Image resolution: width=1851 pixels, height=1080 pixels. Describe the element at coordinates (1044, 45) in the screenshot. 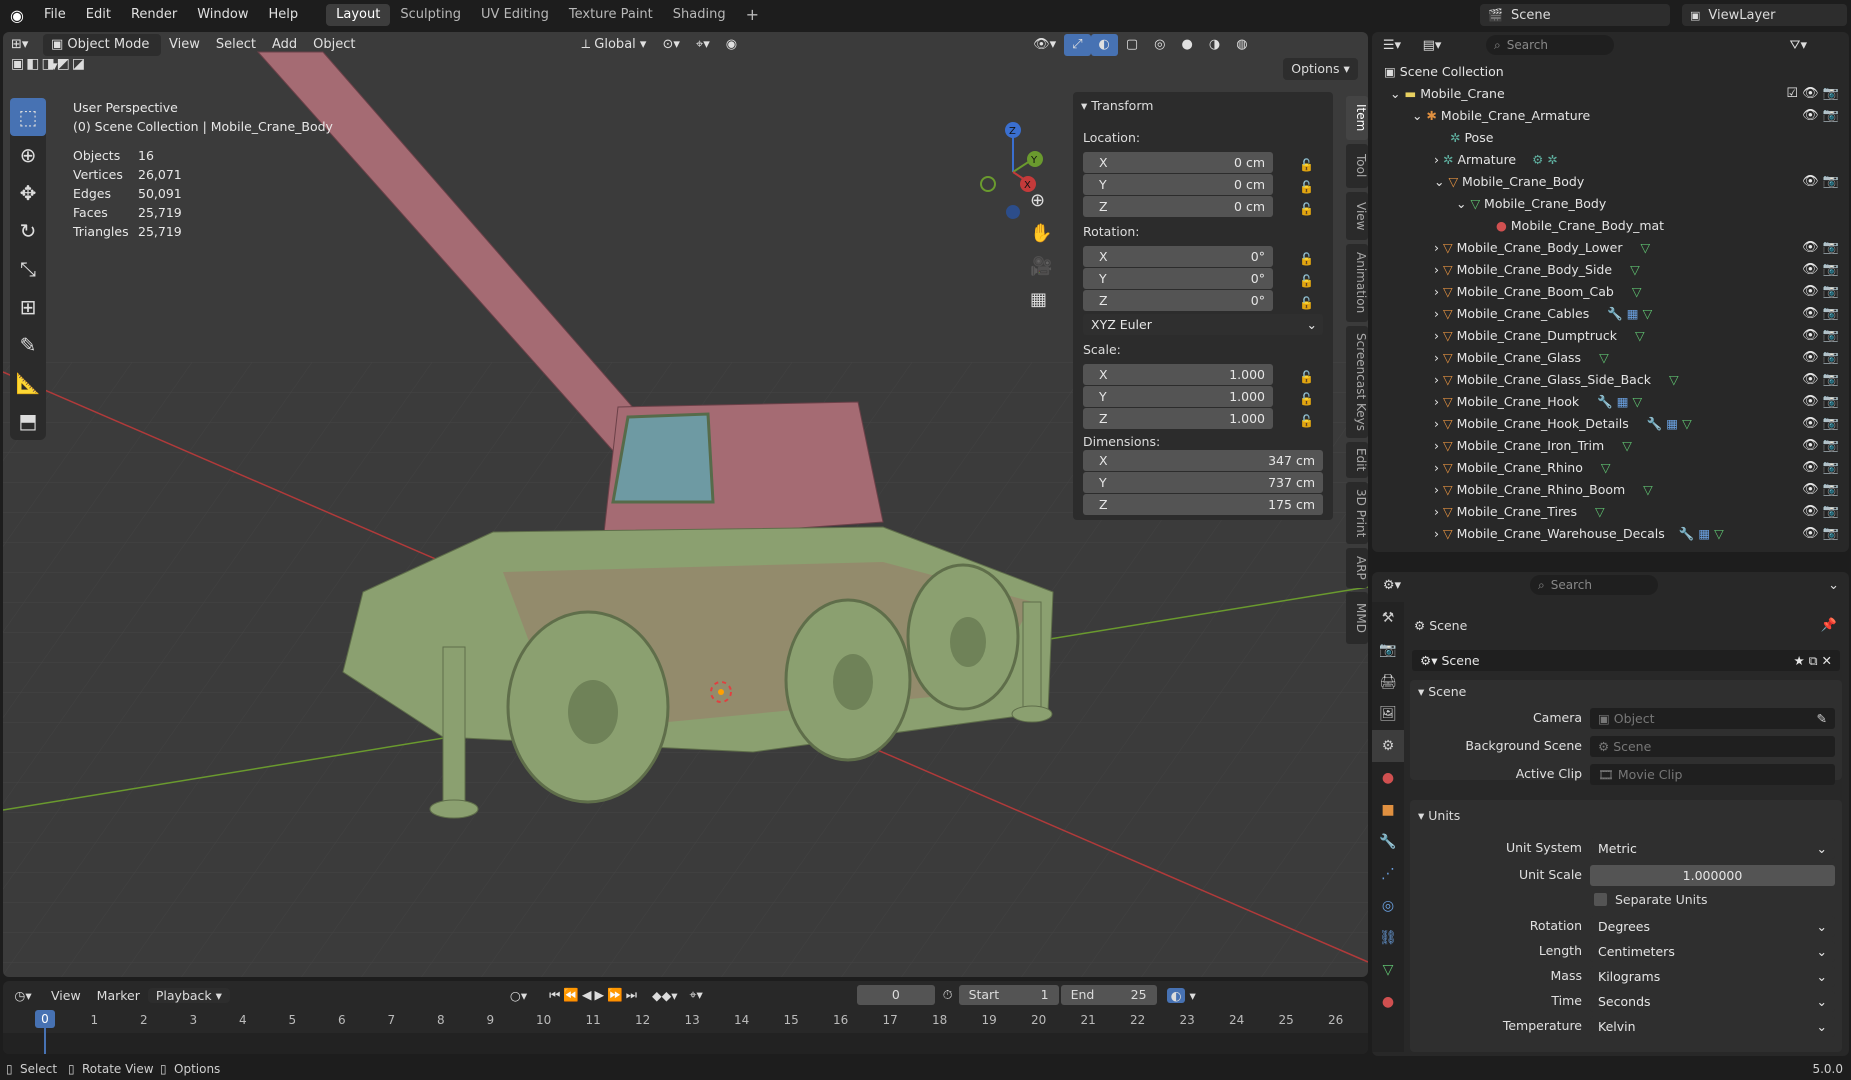

I see `visibility-icon: 👁▾` at that location.